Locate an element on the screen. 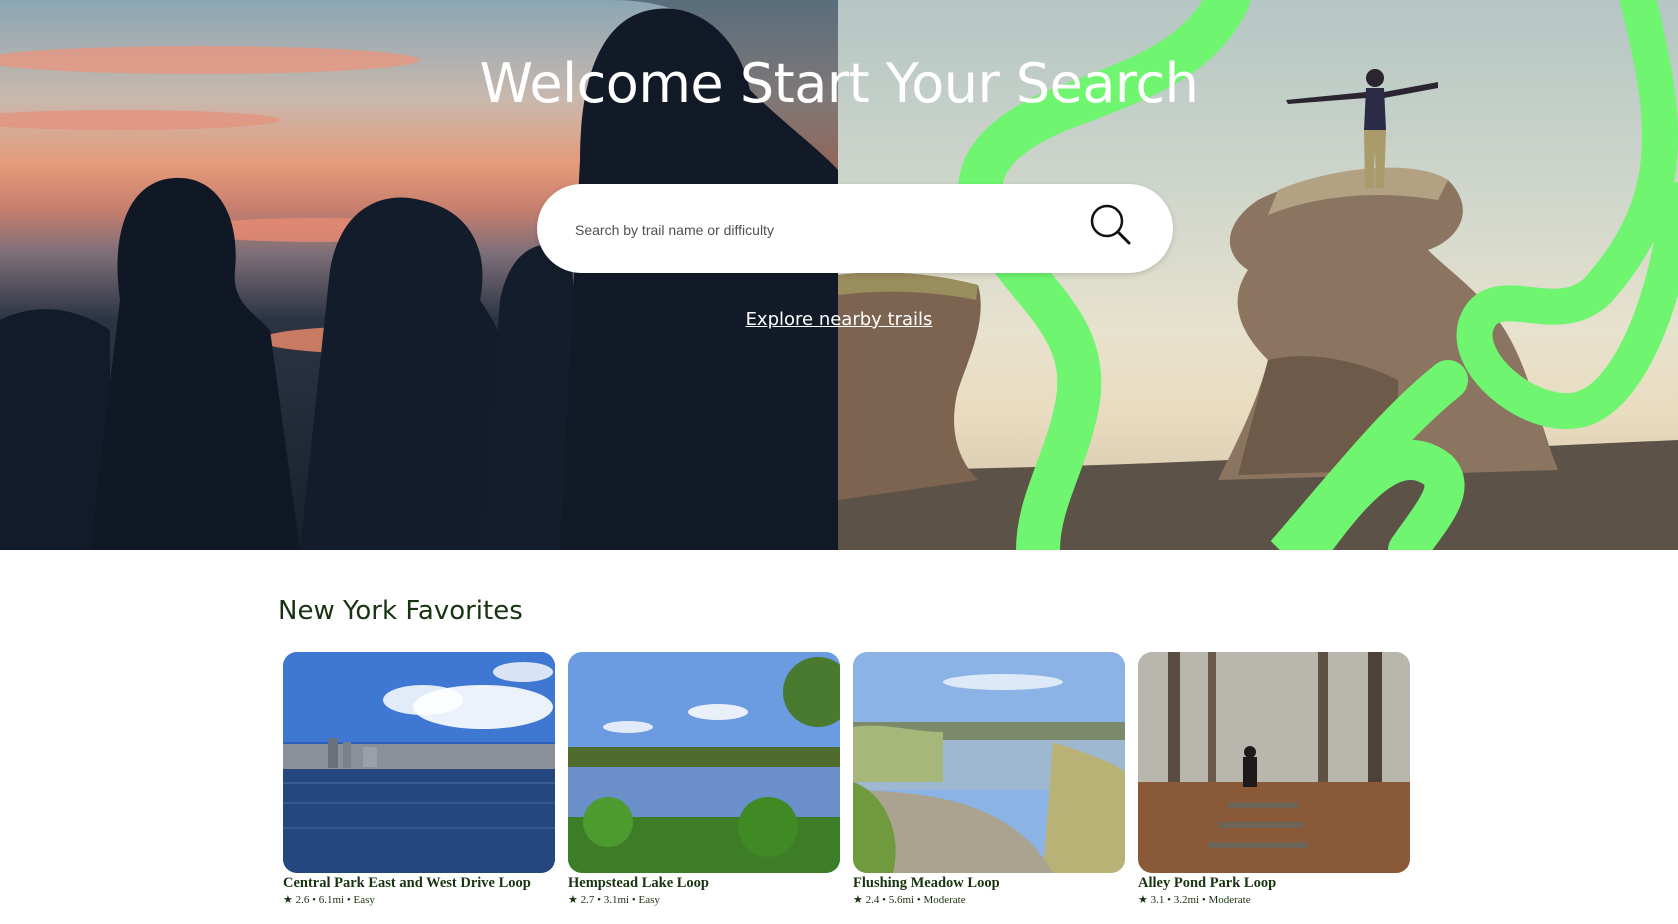 The height and width of the screenshot is (924, 1678). explore-nearby-trails-link: Explore nearby trails is located at coordinates (839, 319).